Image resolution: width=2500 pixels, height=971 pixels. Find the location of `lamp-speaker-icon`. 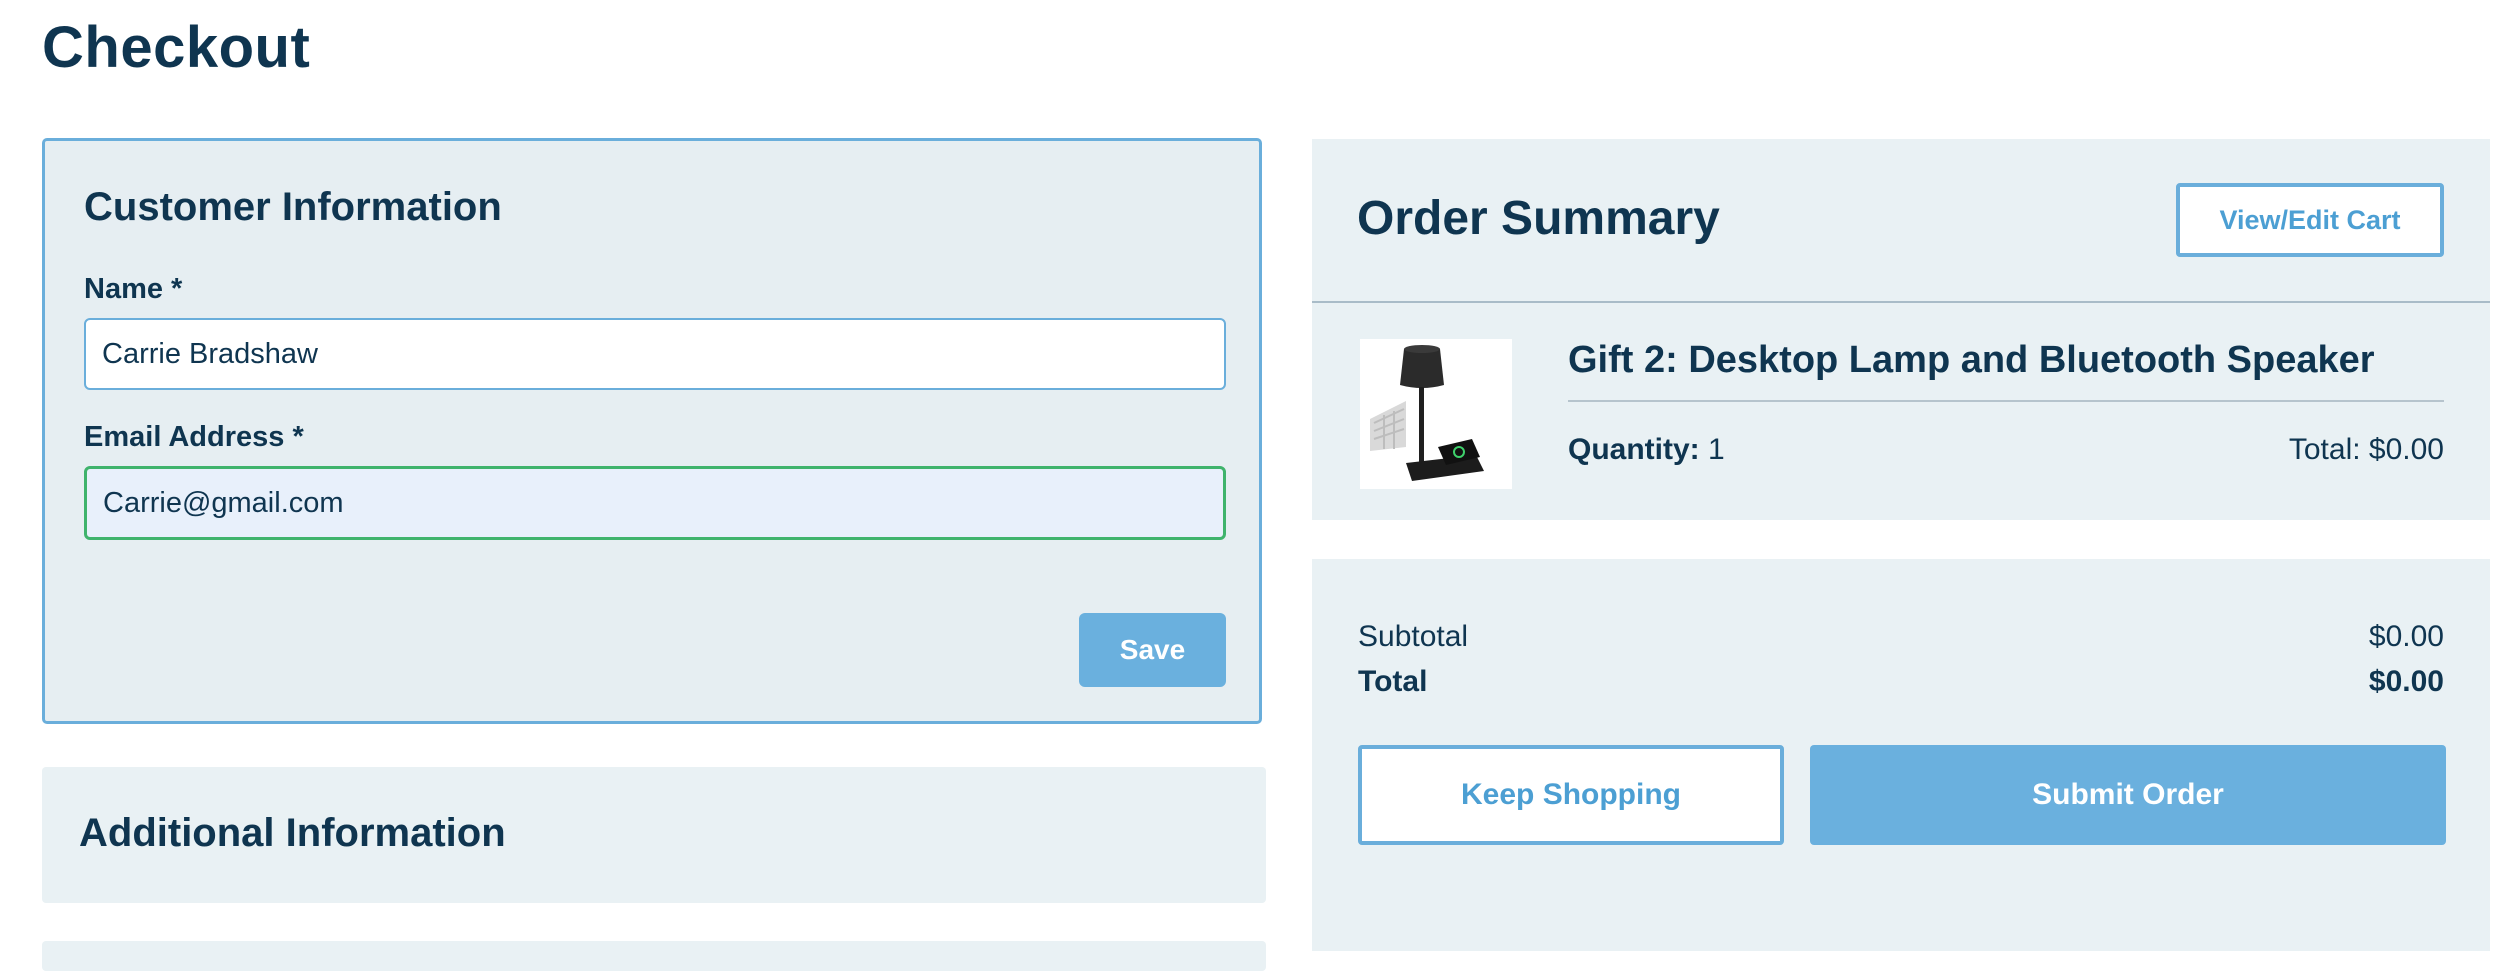

lamp-speaker-icon is located at coordinates (1427, 413).